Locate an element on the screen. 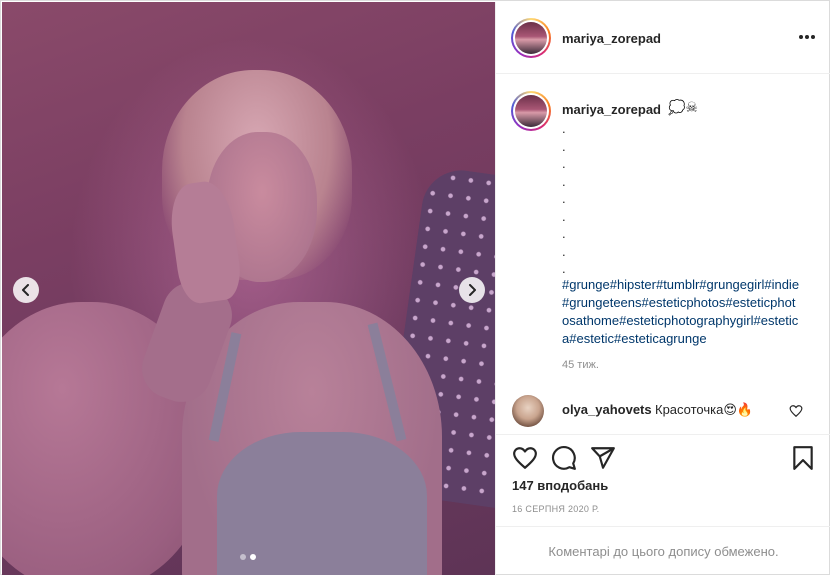  caption-dots: . . . . . . . . . is located at coordinates (564, 198).